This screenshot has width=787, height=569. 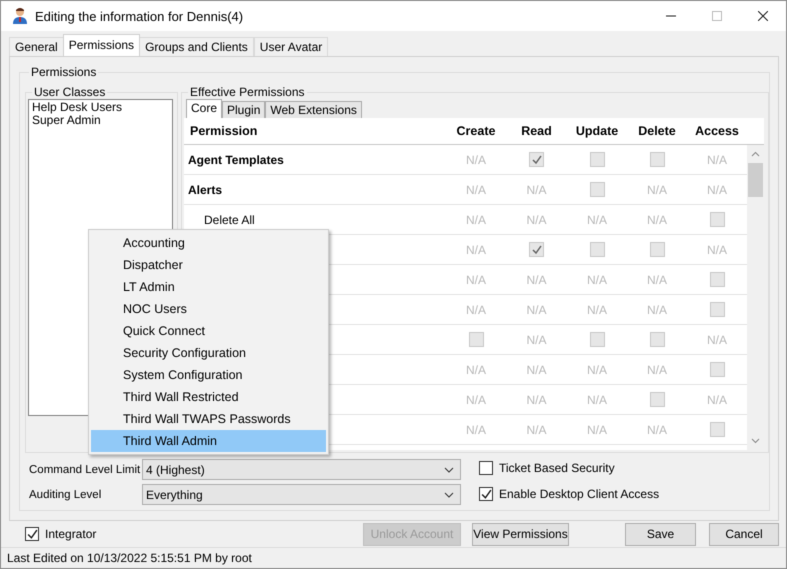 I want to click on checkbox-label: Enable Desktop Client Access, so click(x=579, y=494).